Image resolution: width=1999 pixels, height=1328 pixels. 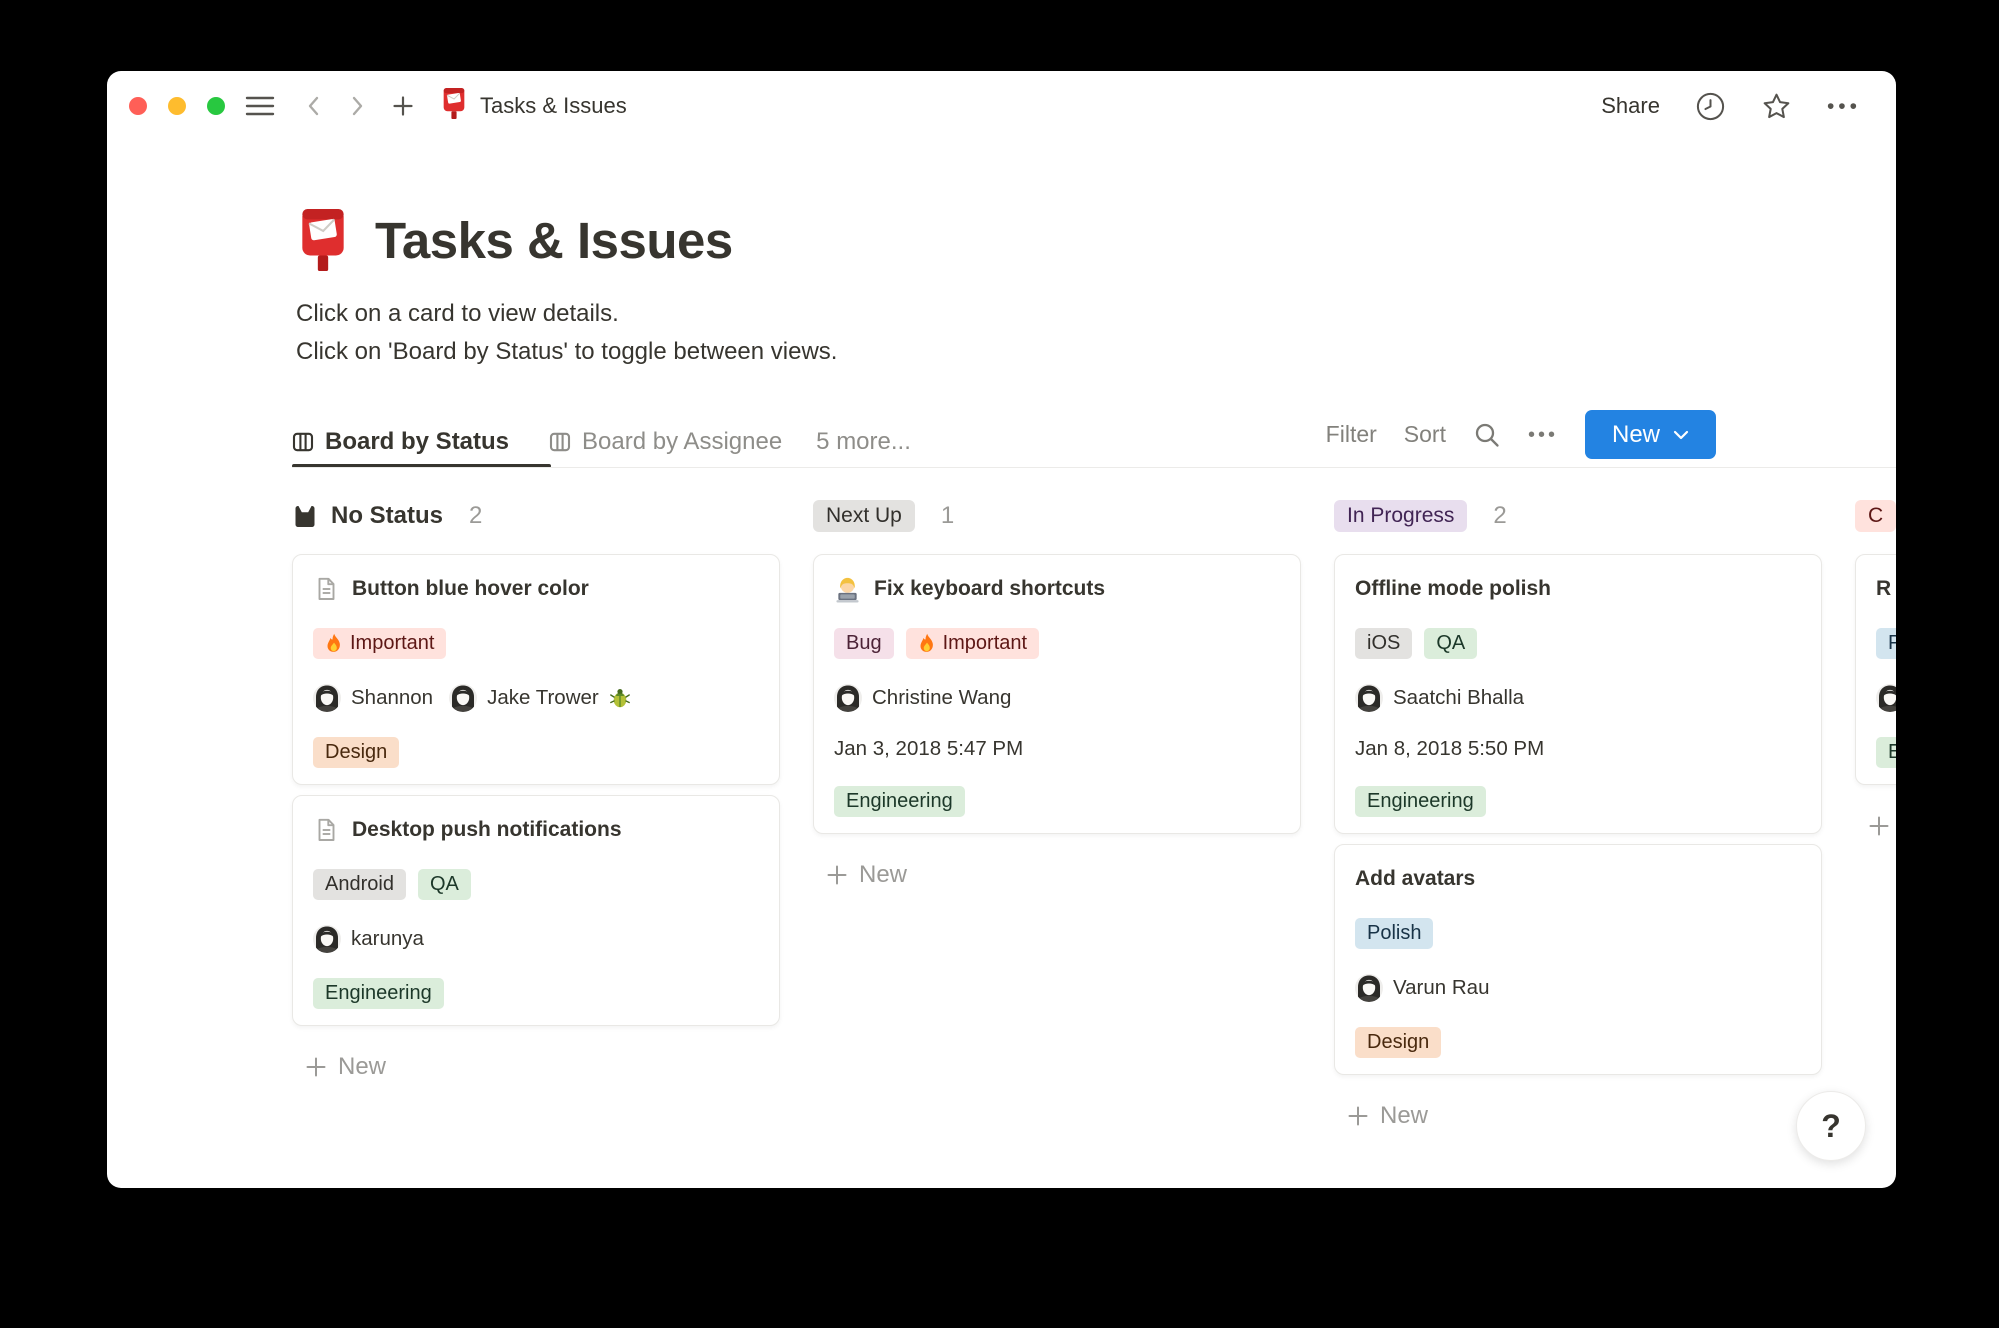 I want to click on search-icon, so click(x=1487, y=435).